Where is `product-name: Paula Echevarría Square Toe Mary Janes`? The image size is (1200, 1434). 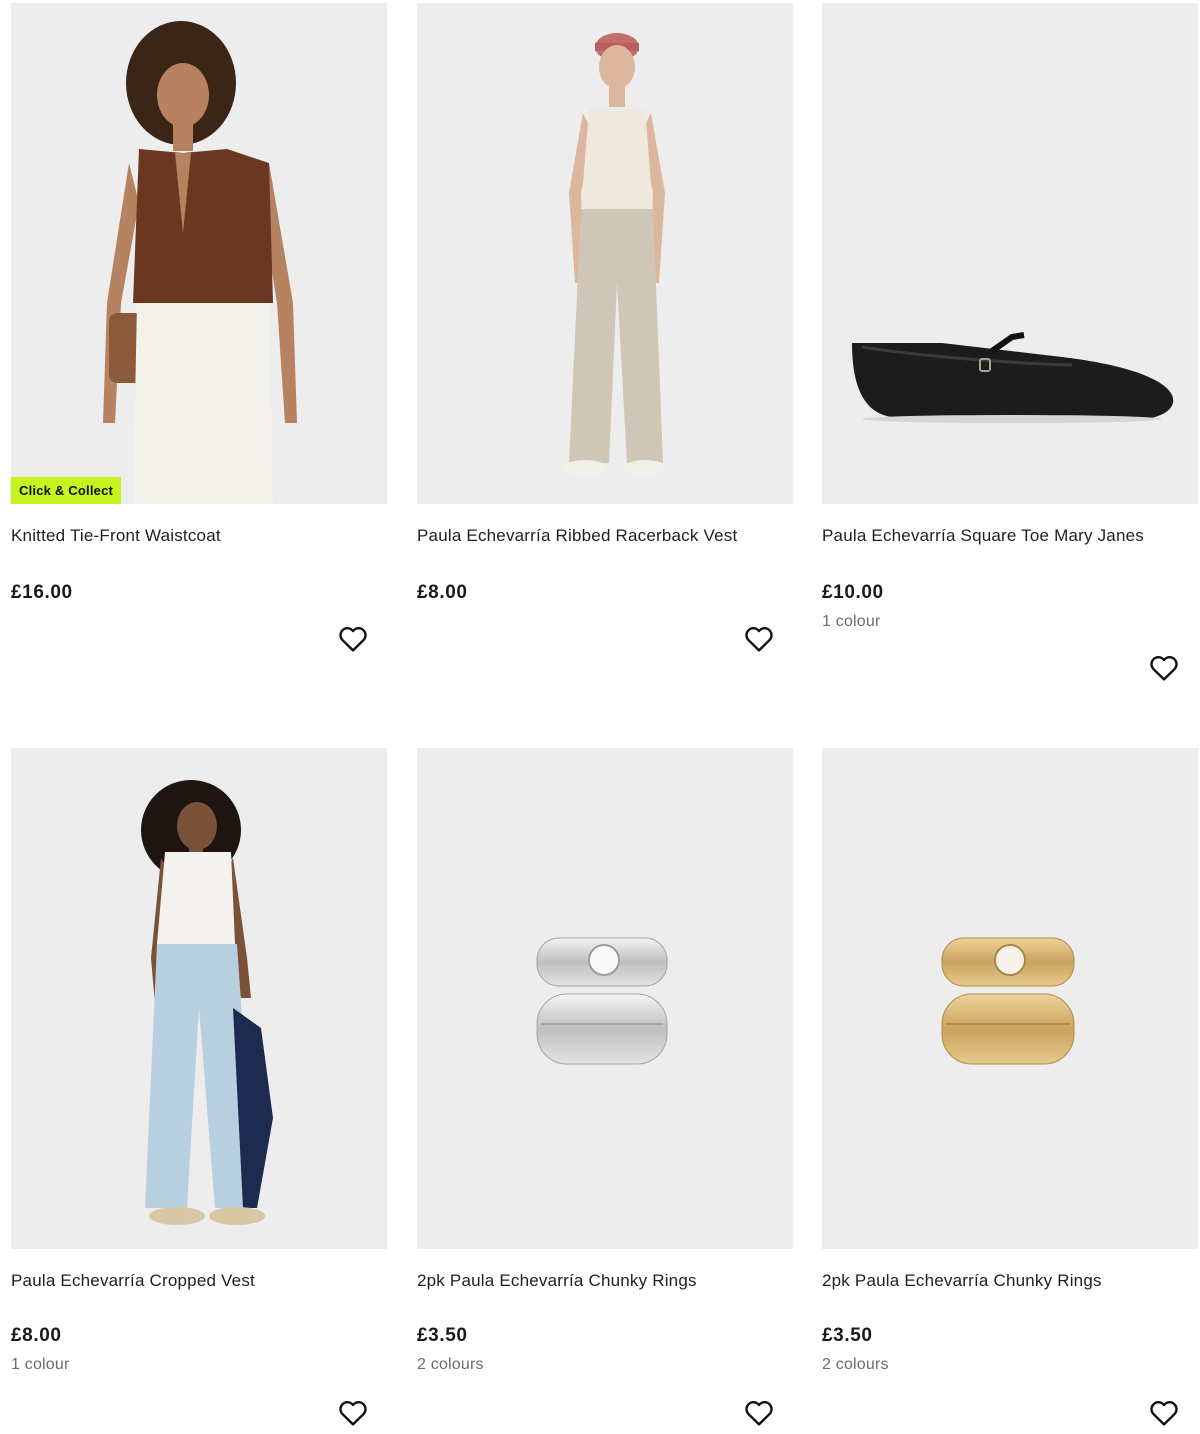 product-name: Paula Echevarría Square Toe Mary Janes is located at coordinates (983, 536).